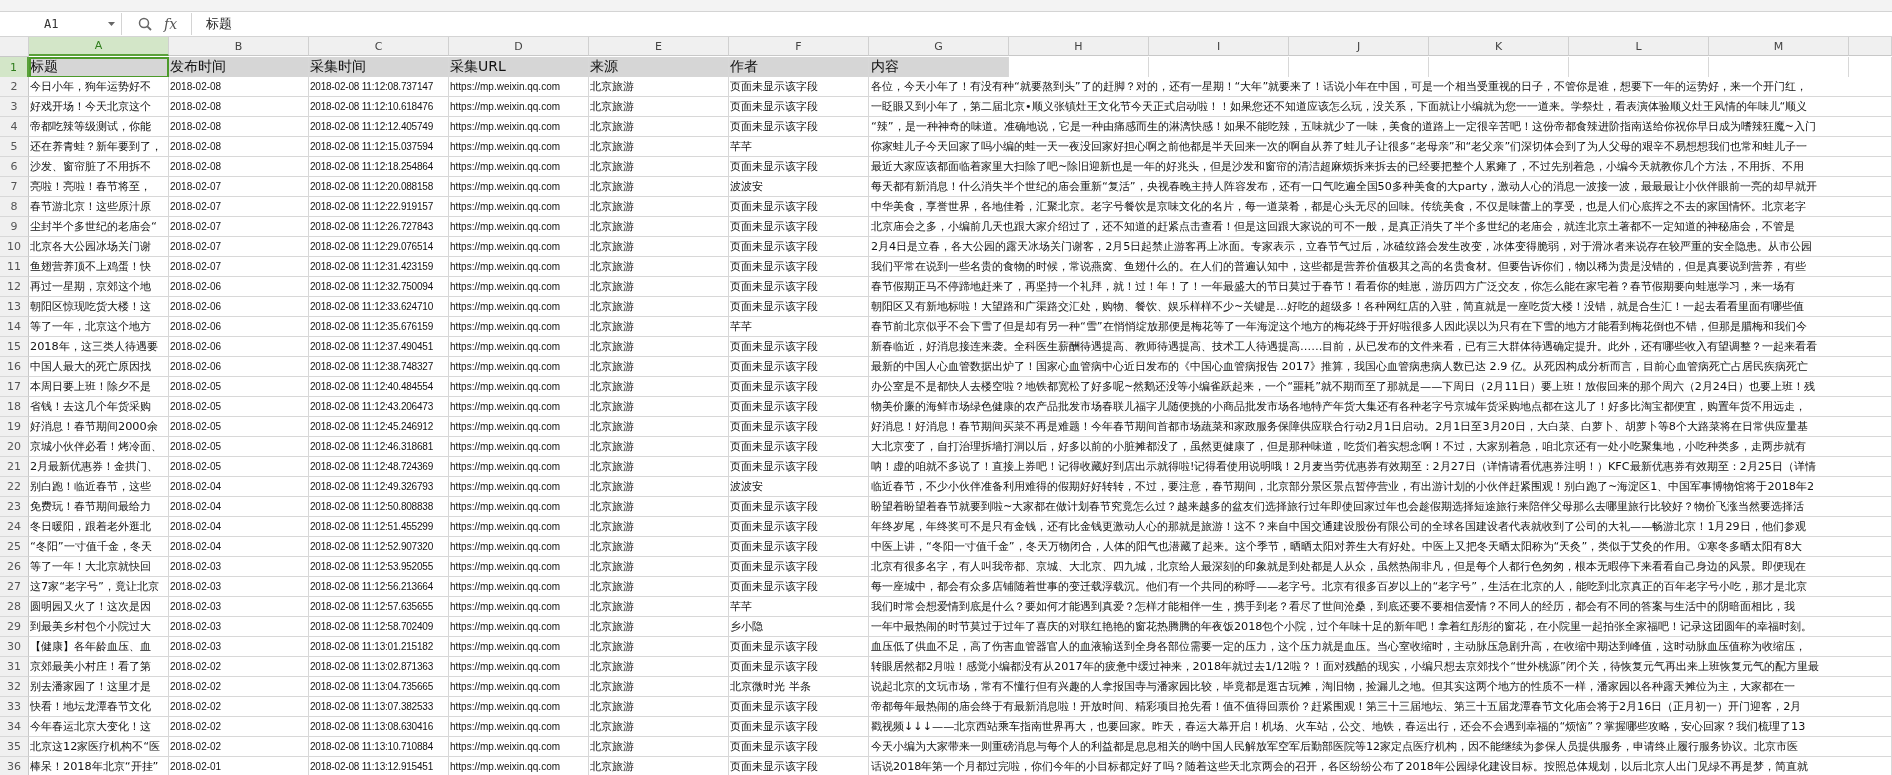 The width and height of the screenshot is (1892, 775). Describe the element at coordinates (14, 467) in the screenshot. I see `row-header: 21` at that location.